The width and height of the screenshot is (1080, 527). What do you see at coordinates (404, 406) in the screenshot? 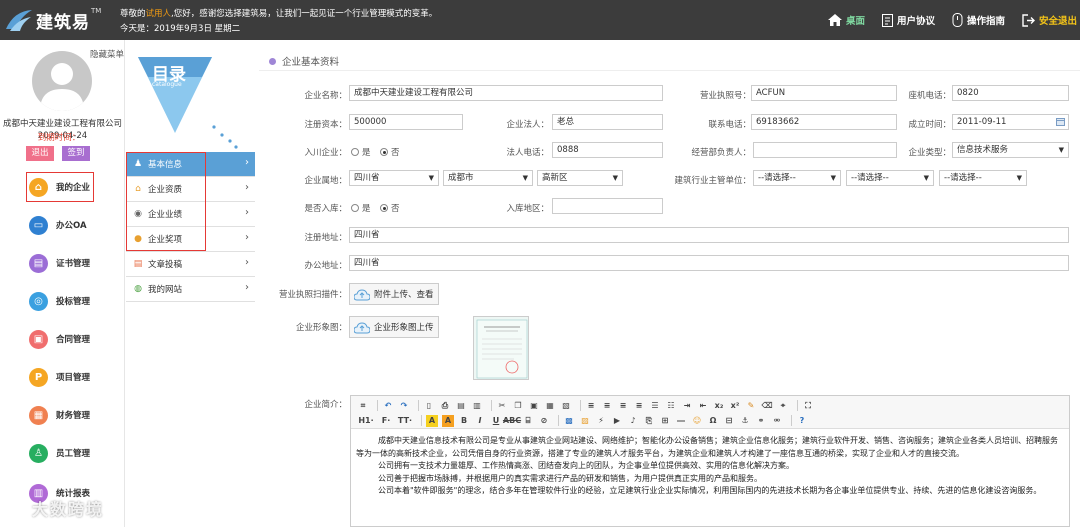
I see `redo-icon: ↷` at bounding box center [404, 406].